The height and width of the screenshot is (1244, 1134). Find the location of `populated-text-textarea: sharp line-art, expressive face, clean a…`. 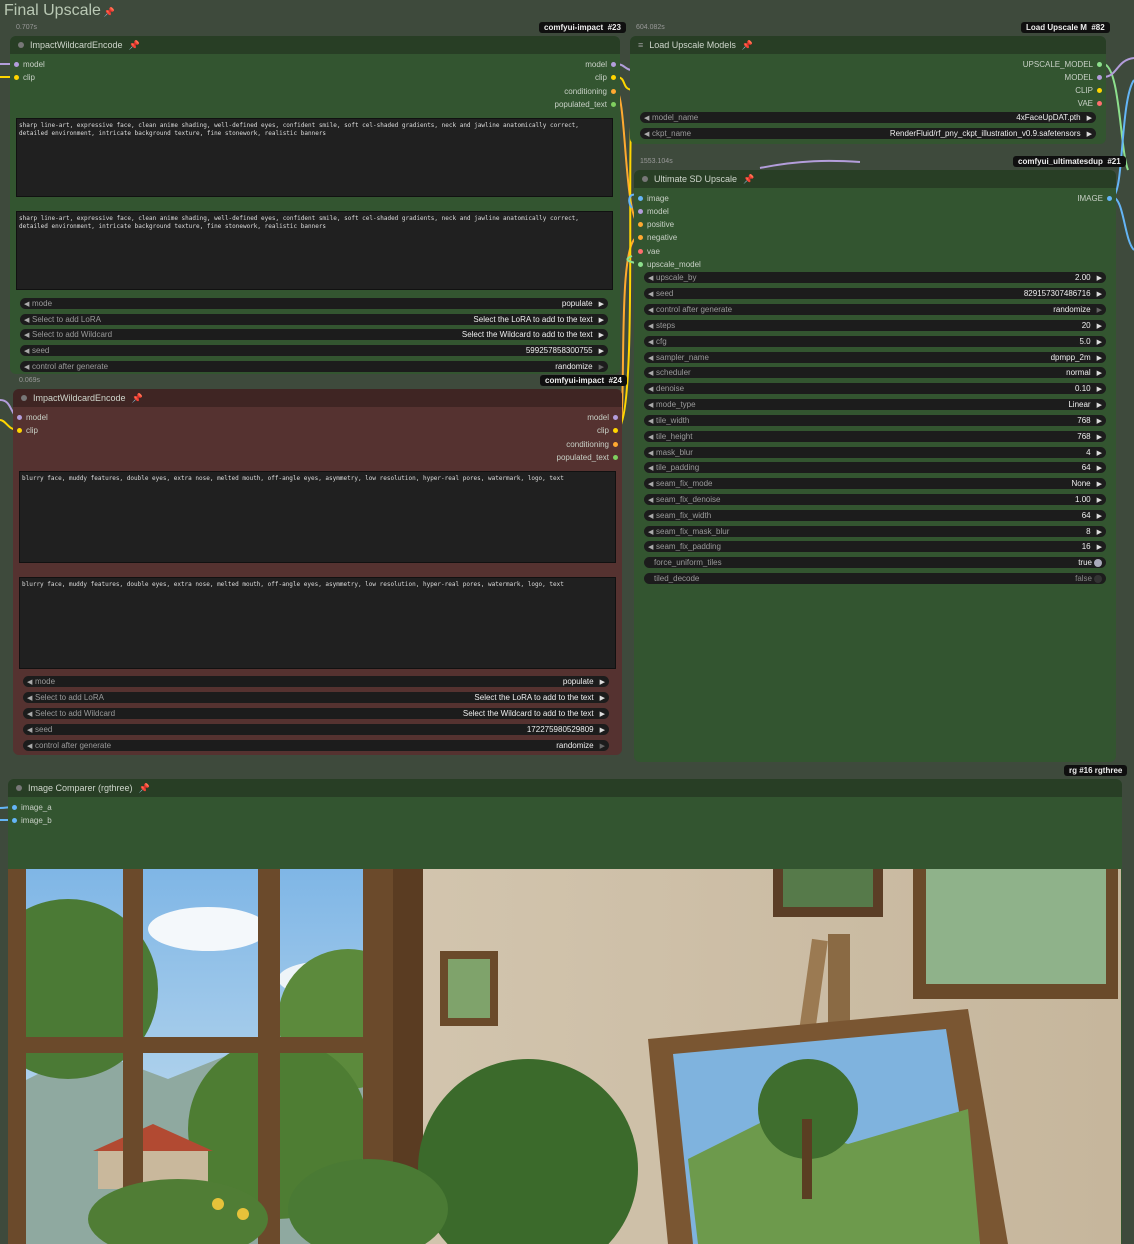

populated-text-textarea: sharp line-art, expressive face, clean a… is located at coordinates (314, 250).